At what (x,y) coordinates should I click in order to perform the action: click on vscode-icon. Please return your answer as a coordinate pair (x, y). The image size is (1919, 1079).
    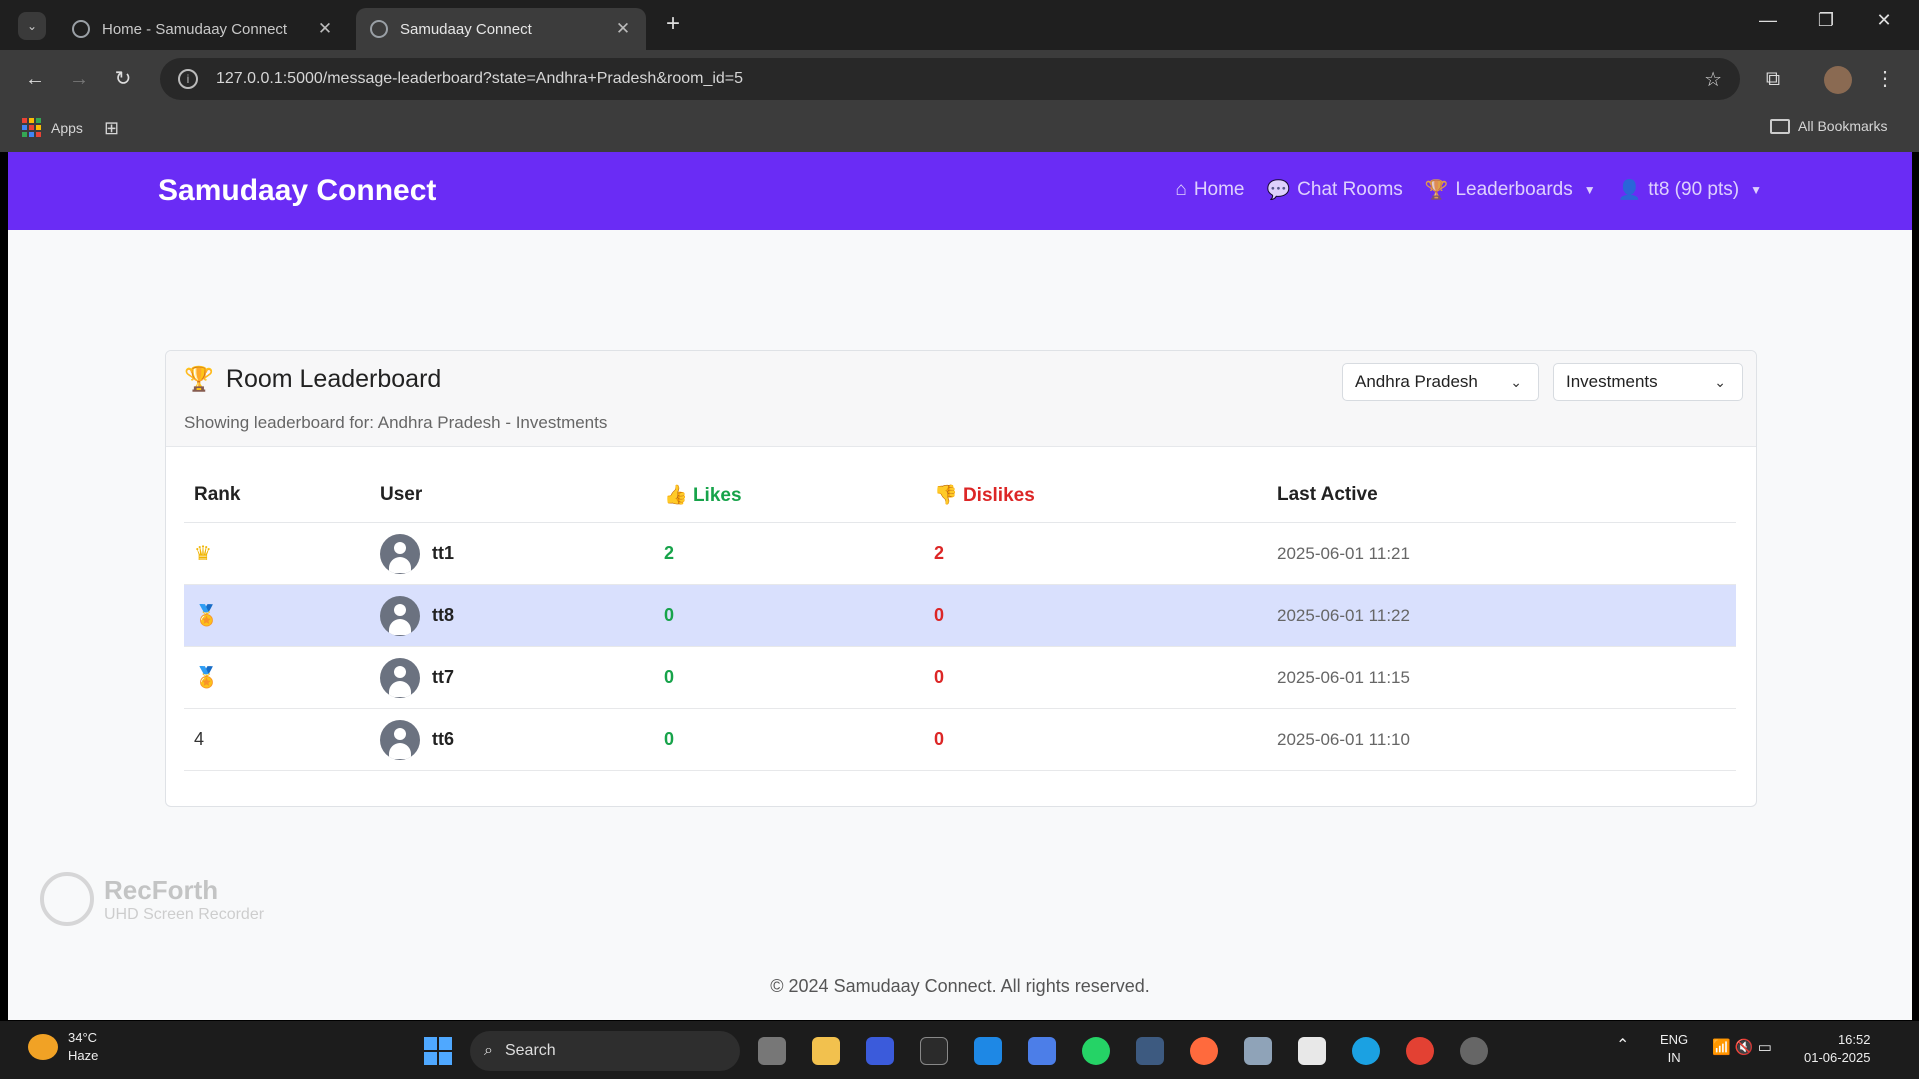
    Looking at the image, I should click on (988, 1051).